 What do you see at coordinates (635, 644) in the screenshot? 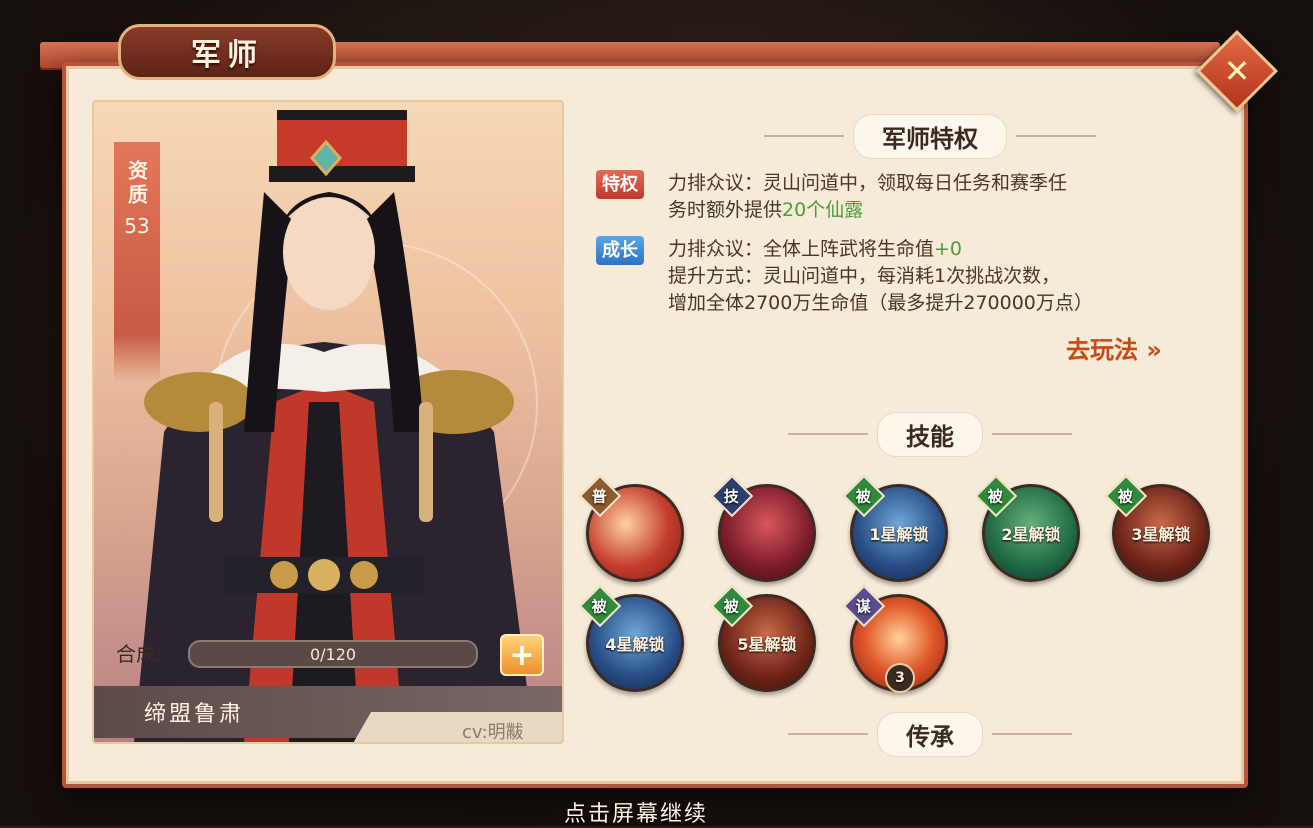
I see `skill-unlock-label: 4星解锁` at bounding box center [635, 644].